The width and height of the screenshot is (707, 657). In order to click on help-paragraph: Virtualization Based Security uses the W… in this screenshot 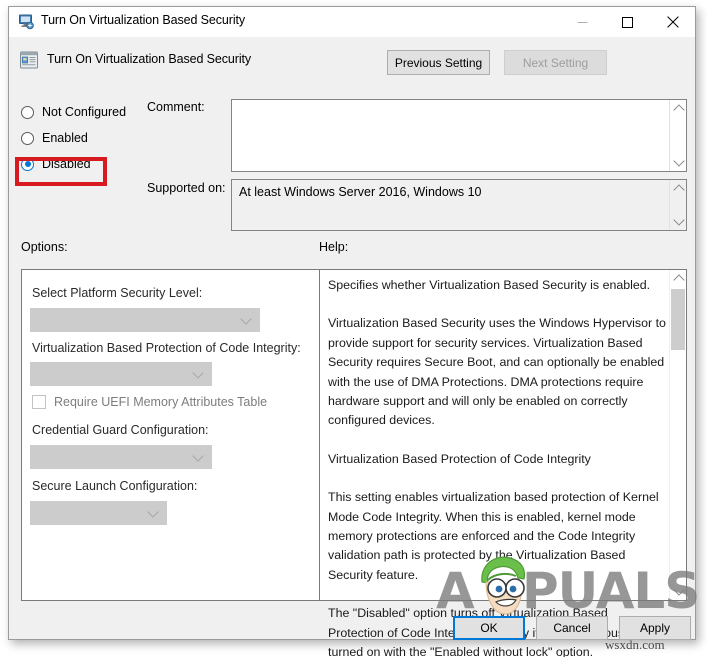, I will do `click(497, 372)`.